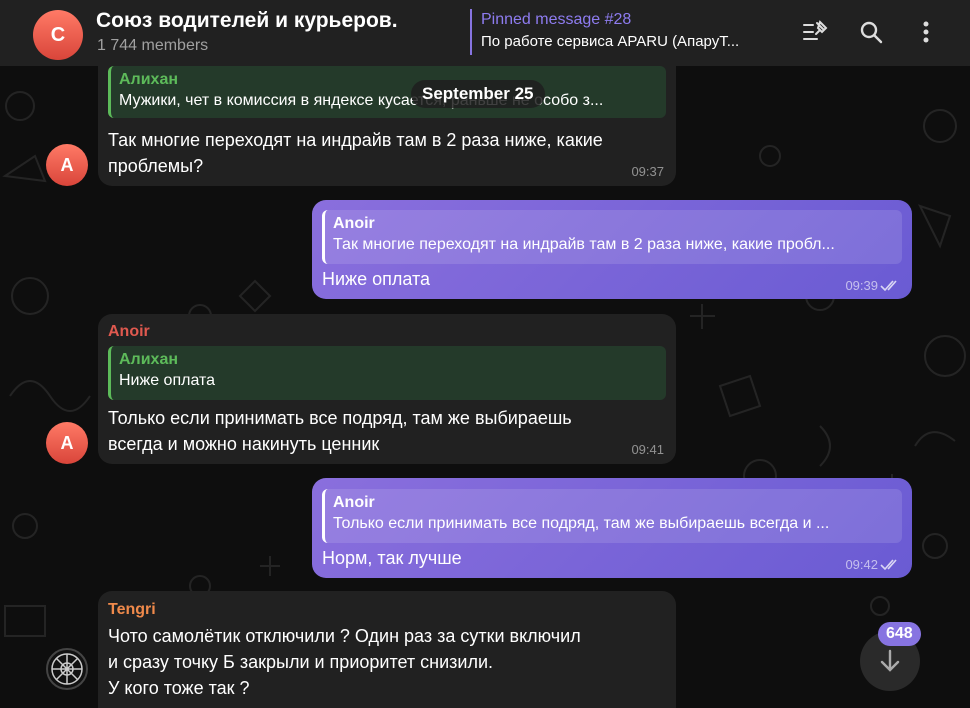  What do you see at coordinates (926, 32) in the screenshot?
I see `more-vertical-icon` at bounding box center [926, 32].